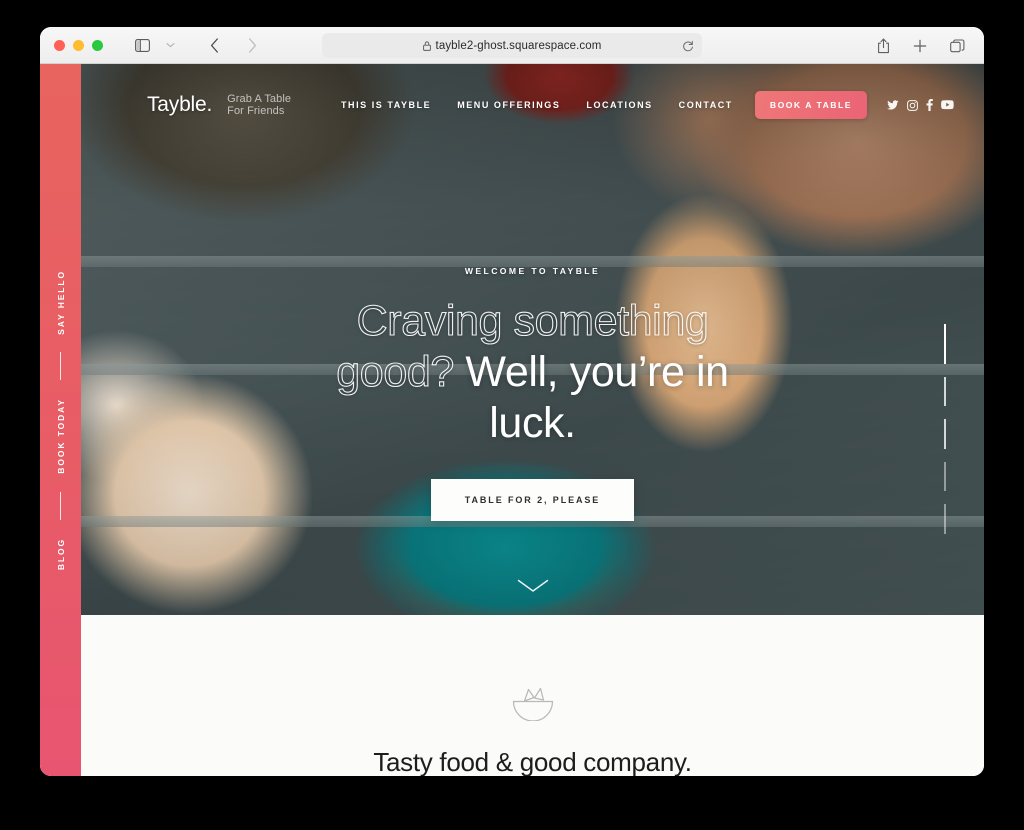  What do you see at coordinates (947, 105) in the screenshot?
I see `youtube-icon` at bounding box center [947, 105].